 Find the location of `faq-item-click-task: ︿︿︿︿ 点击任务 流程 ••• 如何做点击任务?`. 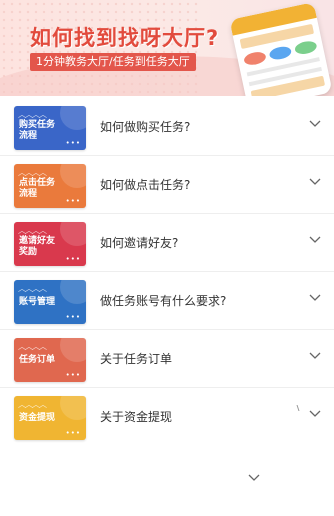

faq-item-click-task: ︿︿︿︿ 点击任务 流程 ••• 如何做点击任务? is located at coordinates (167, 185).